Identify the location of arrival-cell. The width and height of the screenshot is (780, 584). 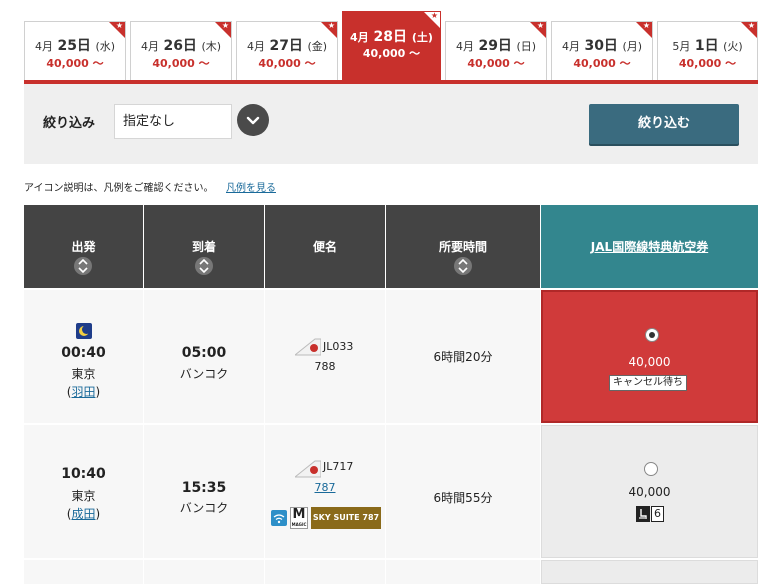
(204, 572).